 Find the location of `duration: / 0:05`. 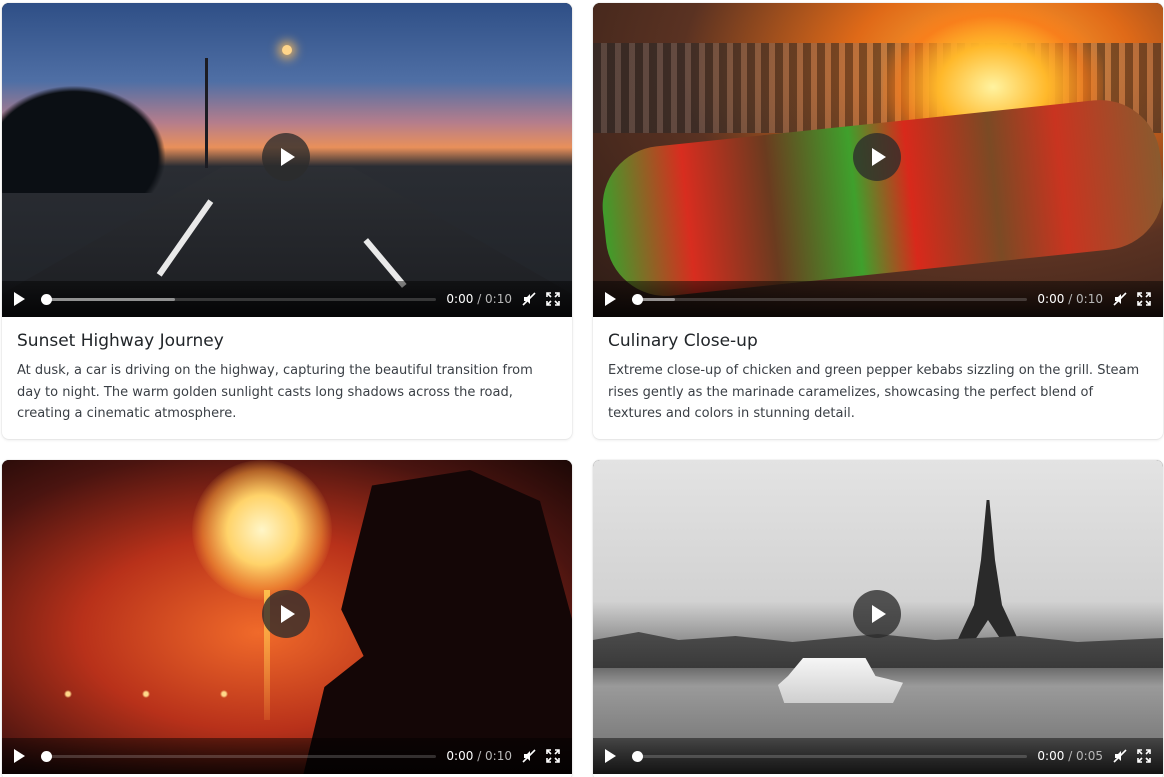

duration: / 0:05 is located at coordinates (1085, 756).